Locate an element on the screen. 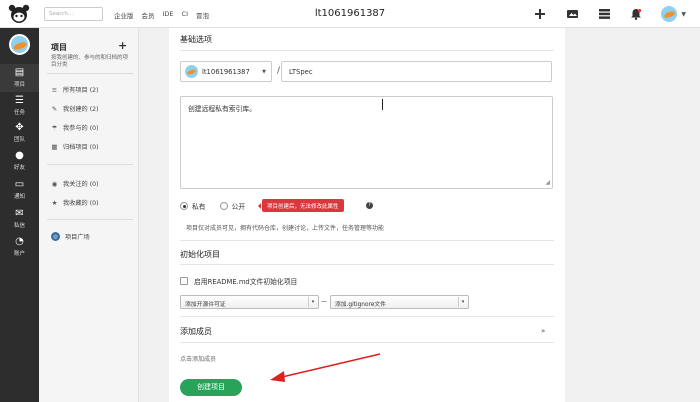 The height and width of the screenshot is (402, 700). sidebar-item-created: ✎ 我创建的 (2) is located at coordinates (75, 109).